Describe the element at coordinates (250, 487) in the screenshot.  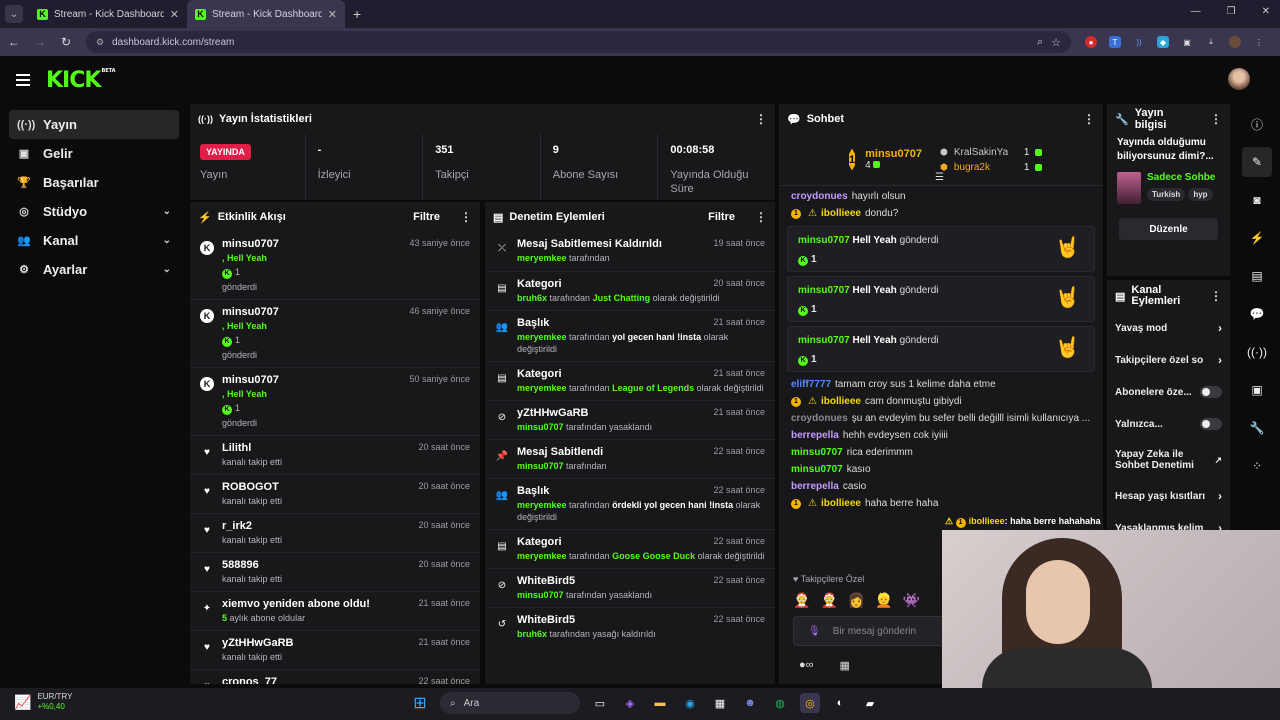
I see `feed-user: ROBOGOT` at that location.